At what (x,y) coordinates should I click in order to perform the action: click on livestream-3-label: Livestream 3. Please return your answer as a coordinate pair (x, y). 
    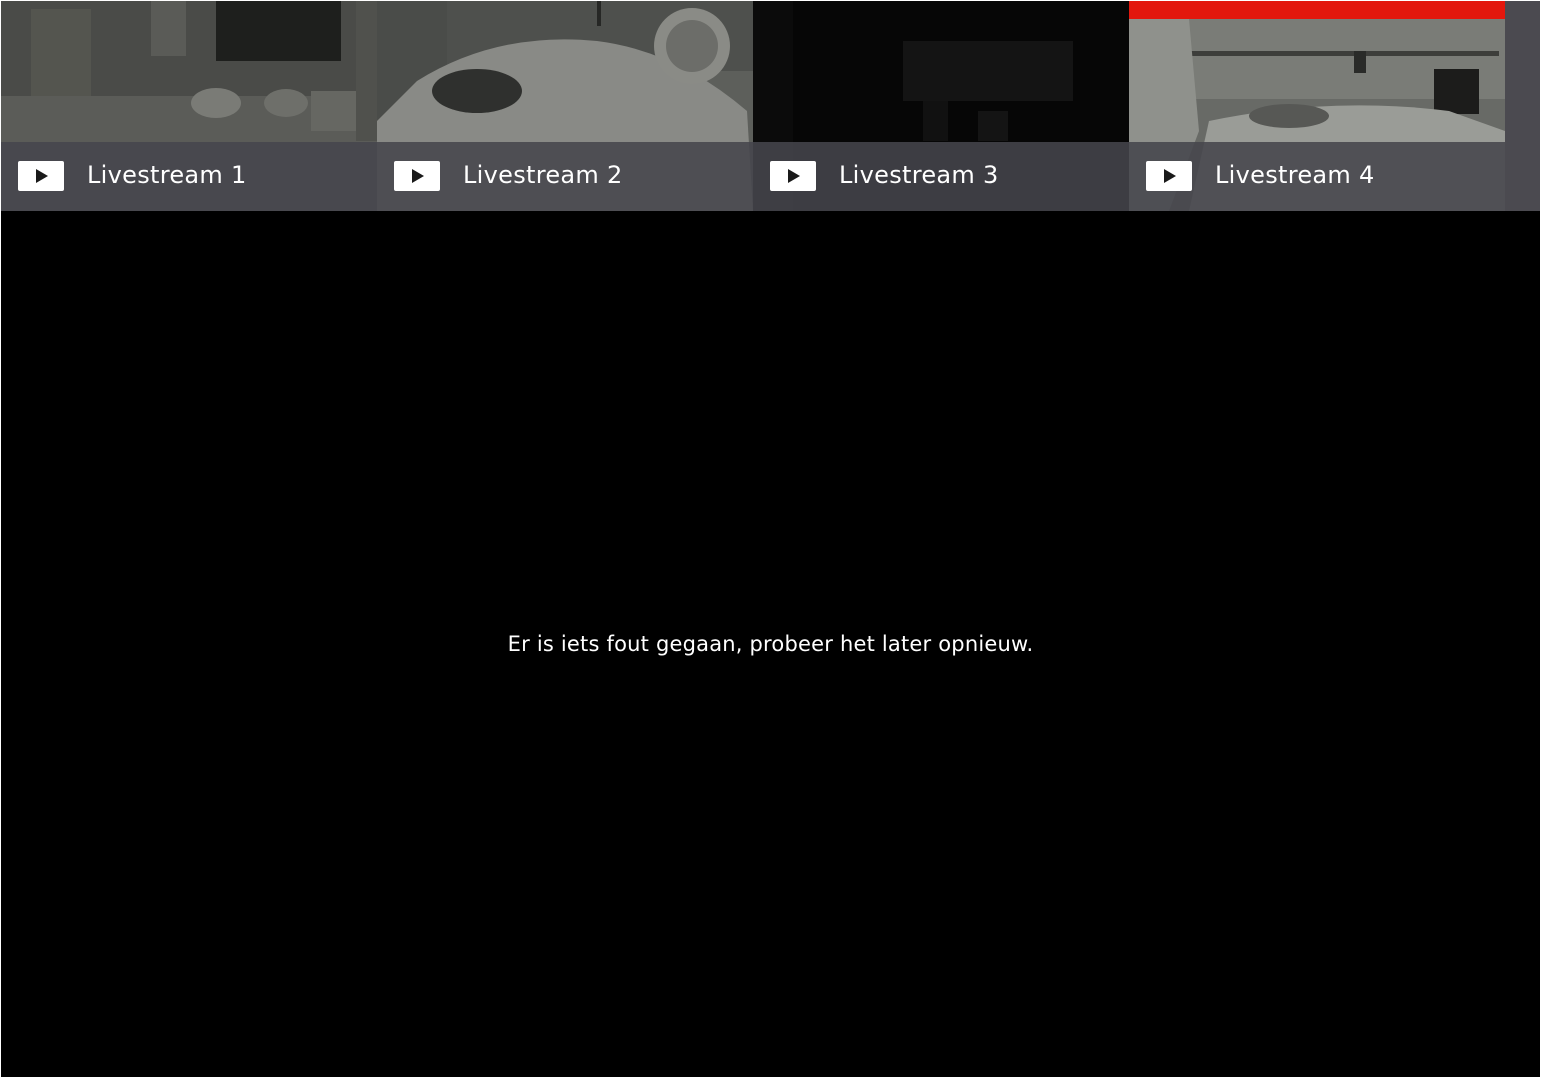
    Looking at the image, I should click on (919, 175).